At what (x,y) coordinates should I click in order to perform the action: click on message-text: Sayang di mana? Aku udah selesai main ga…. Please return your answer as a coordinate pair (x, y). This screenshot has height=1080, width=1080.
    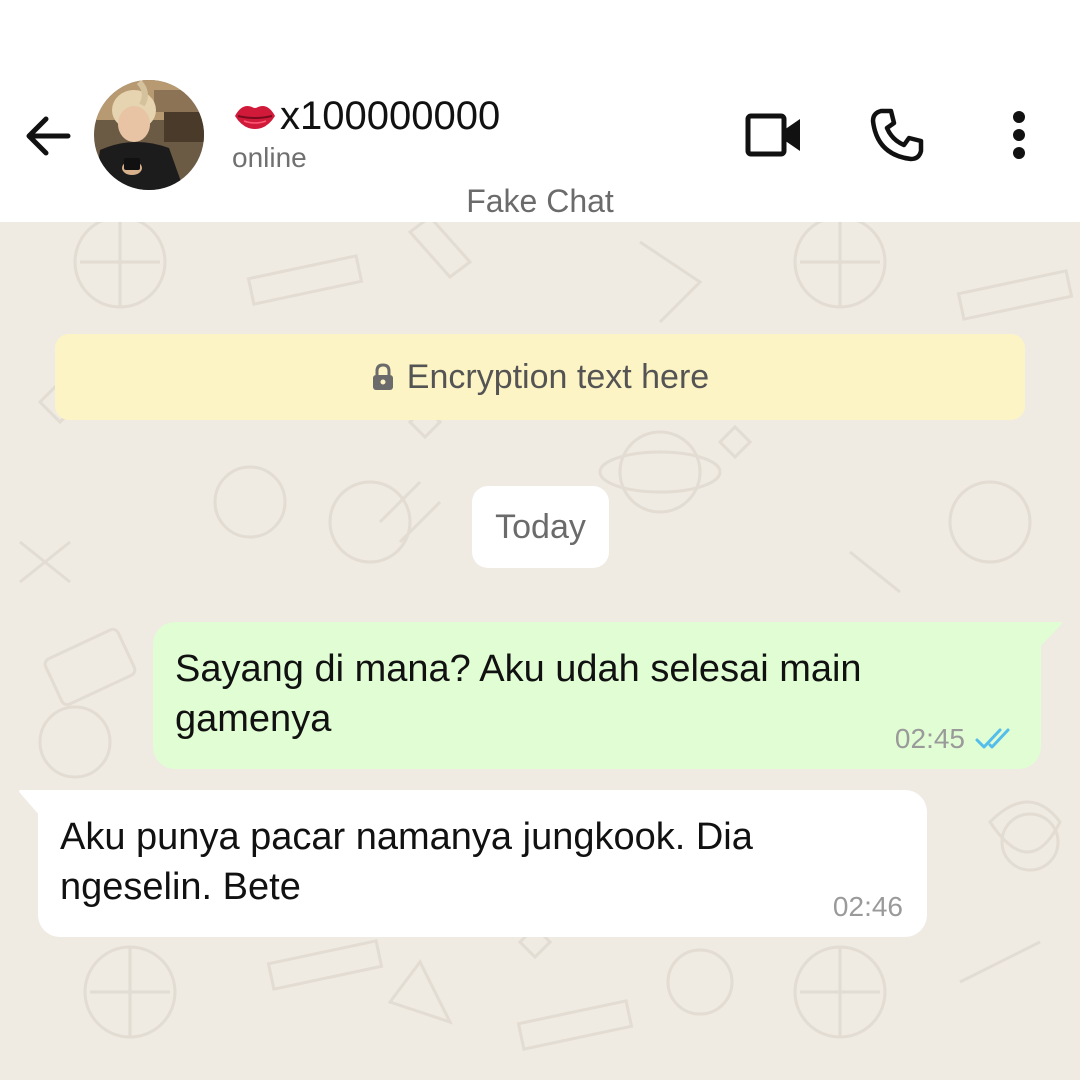
    Looking at the image, I should click on (518, 694).